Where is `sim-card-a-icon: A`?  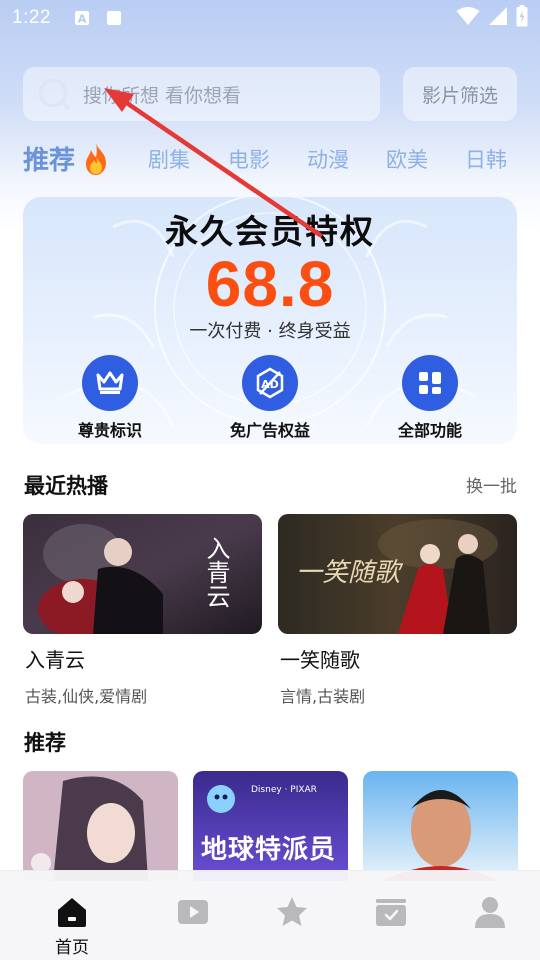 sim-card-a-icon: A is located at coordinates (82, 18).